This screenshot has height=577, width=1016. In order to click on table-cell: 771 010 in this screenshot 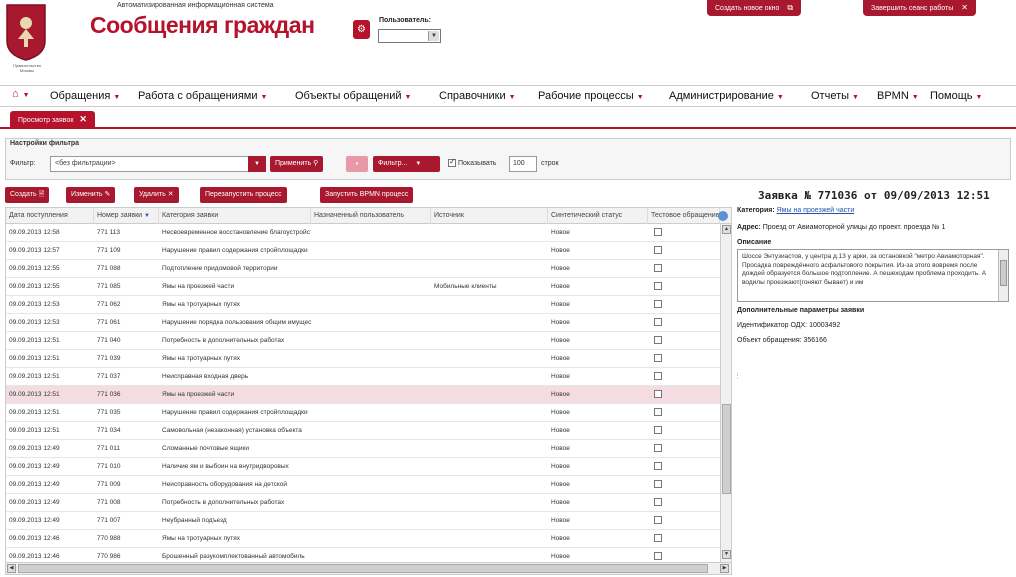, I will do `click(109, 466)`.